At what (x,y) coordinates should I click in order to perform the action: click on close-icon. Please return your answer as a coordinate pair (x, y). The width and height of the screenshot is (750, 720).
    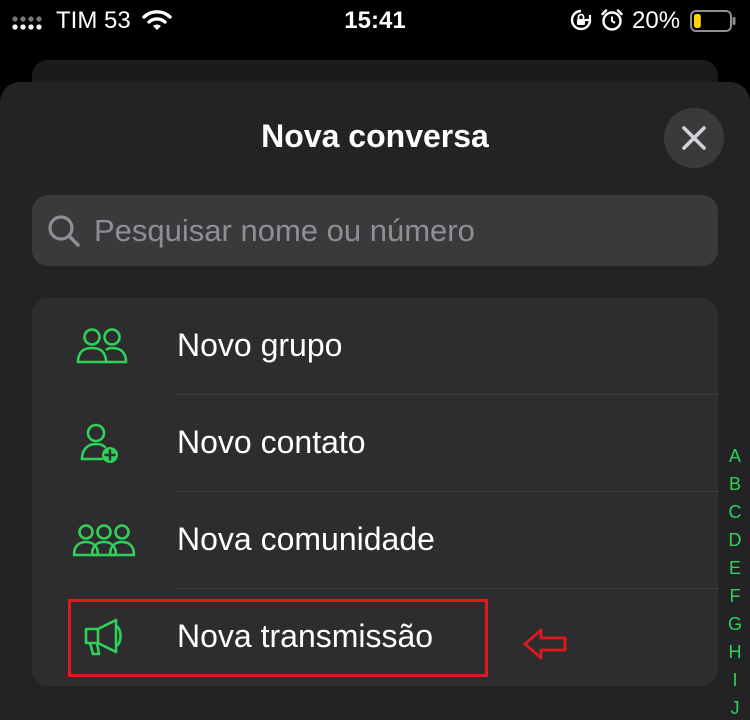
    Looking at the image, I should click on (694, 138).